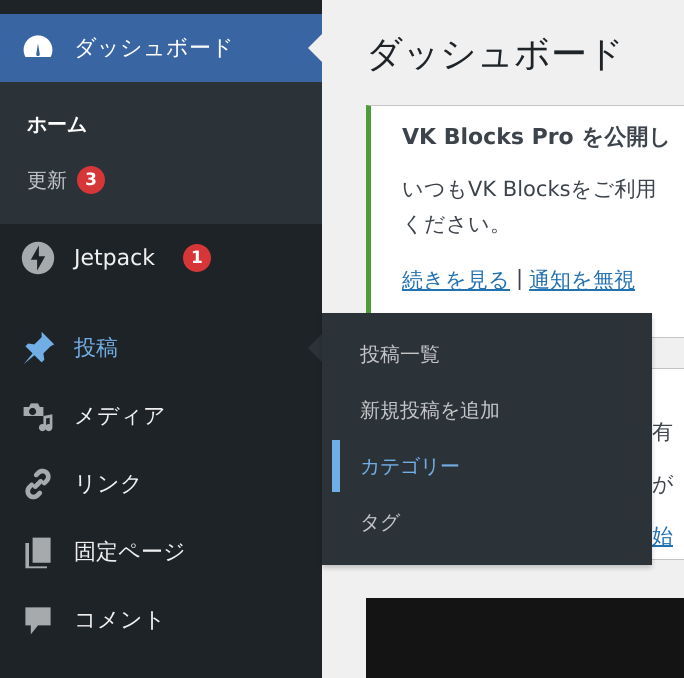 The height and width of the screenshot is (678, 684). Describe the element at coordinates (161, 124) in the screenshot. I see `submenu-item: ホーム` at that location.